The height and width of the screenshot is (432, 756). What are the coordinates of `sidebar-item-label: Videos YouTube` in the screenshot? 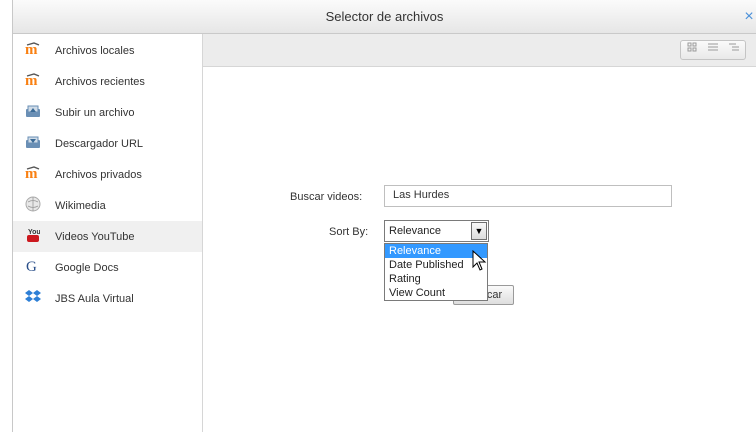 It's located at (95, 237).